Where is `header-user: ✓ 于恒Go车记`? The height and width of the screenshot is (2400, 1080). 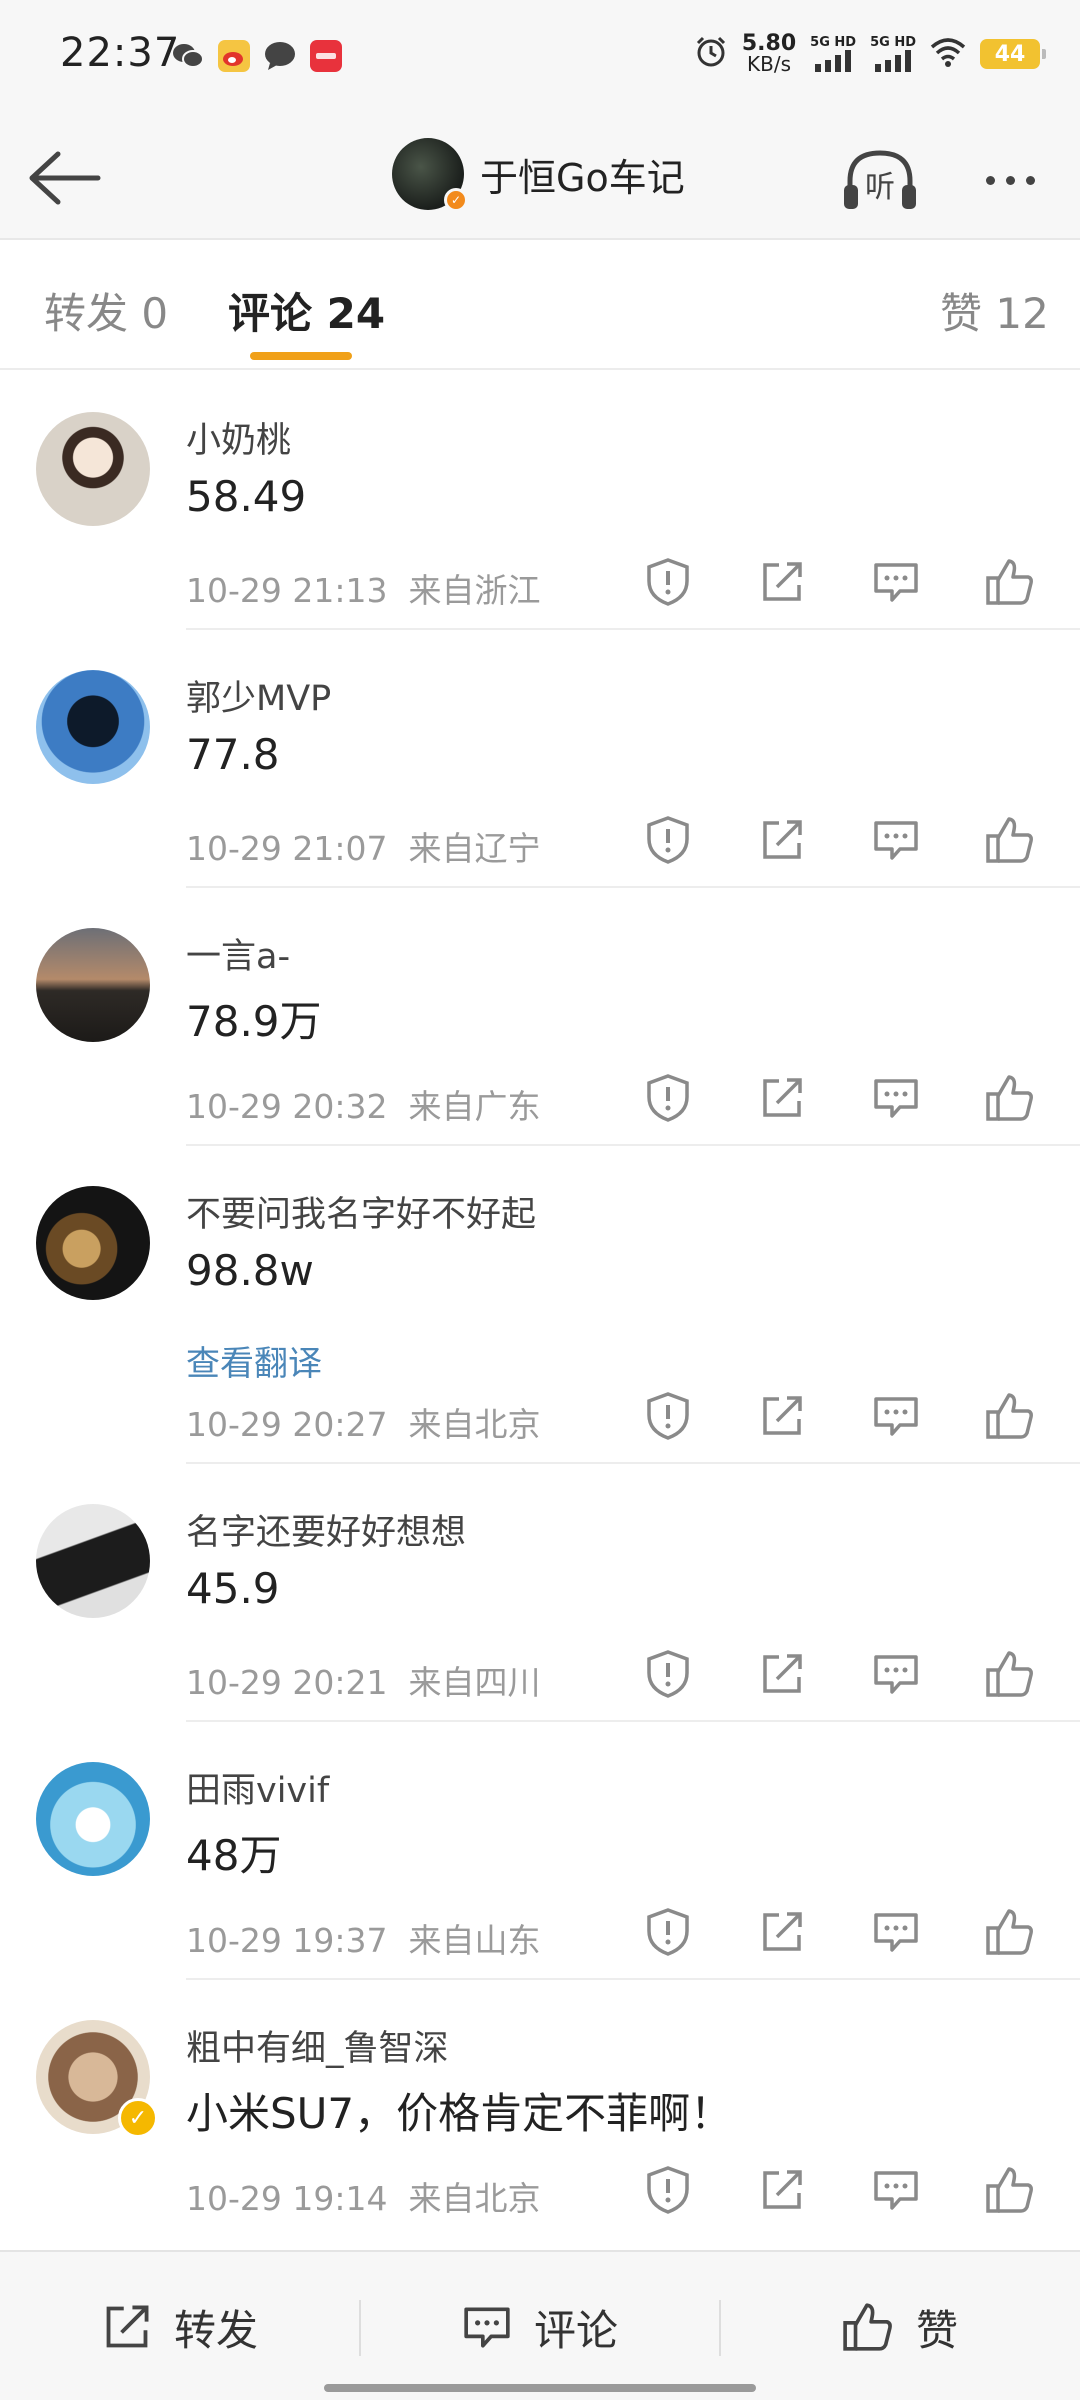
header-user: ✓ 于恒Go车记 is located at coordinates (538, 175).